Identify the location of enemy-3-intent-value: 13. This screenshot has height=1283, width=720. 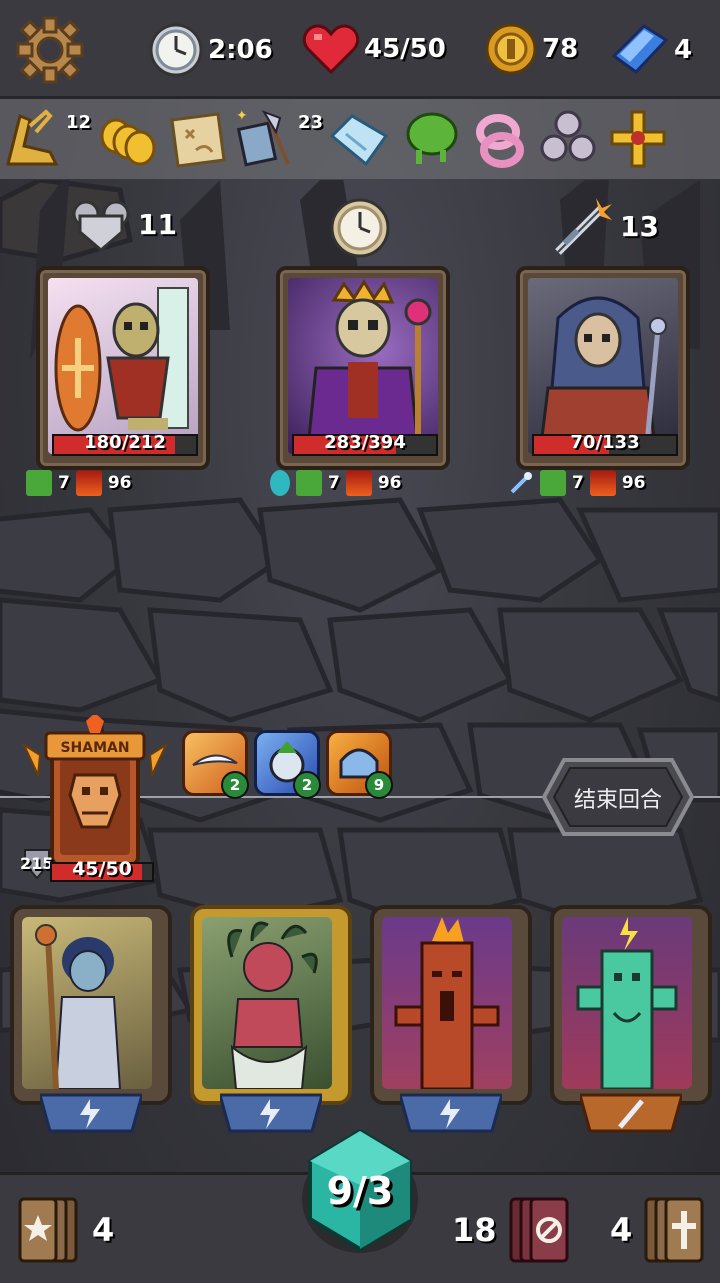
(639, 226).